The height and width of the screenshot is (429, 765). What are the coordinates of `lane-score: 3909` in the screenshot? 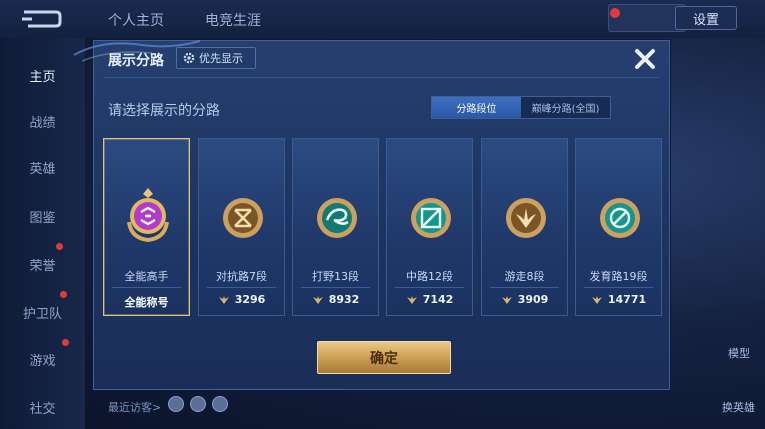 It's located at (524, 299).